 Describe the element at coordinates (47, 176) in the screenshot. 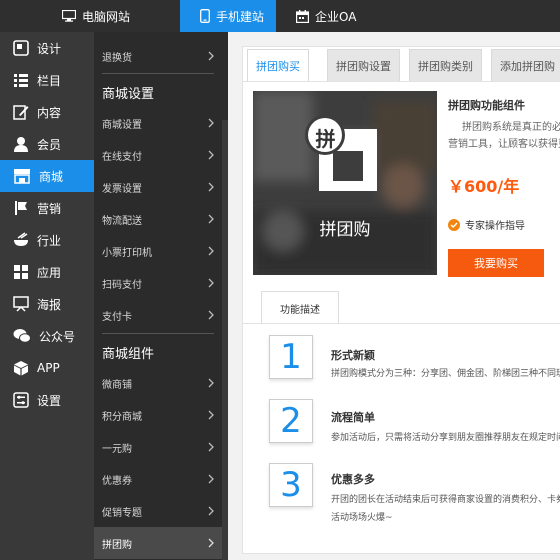

I see `sidebar-item-mall: 商城` at that location.